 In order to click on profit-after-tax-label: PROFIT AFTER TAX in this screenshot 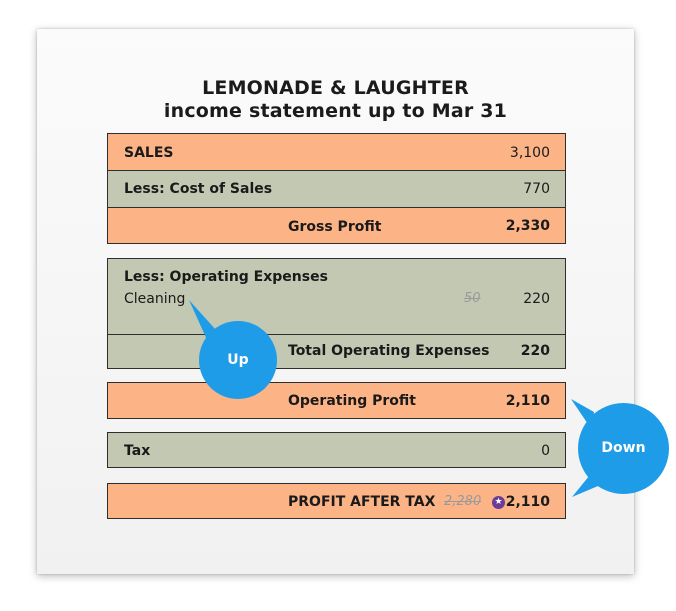, I will do `click(362, 502)`.